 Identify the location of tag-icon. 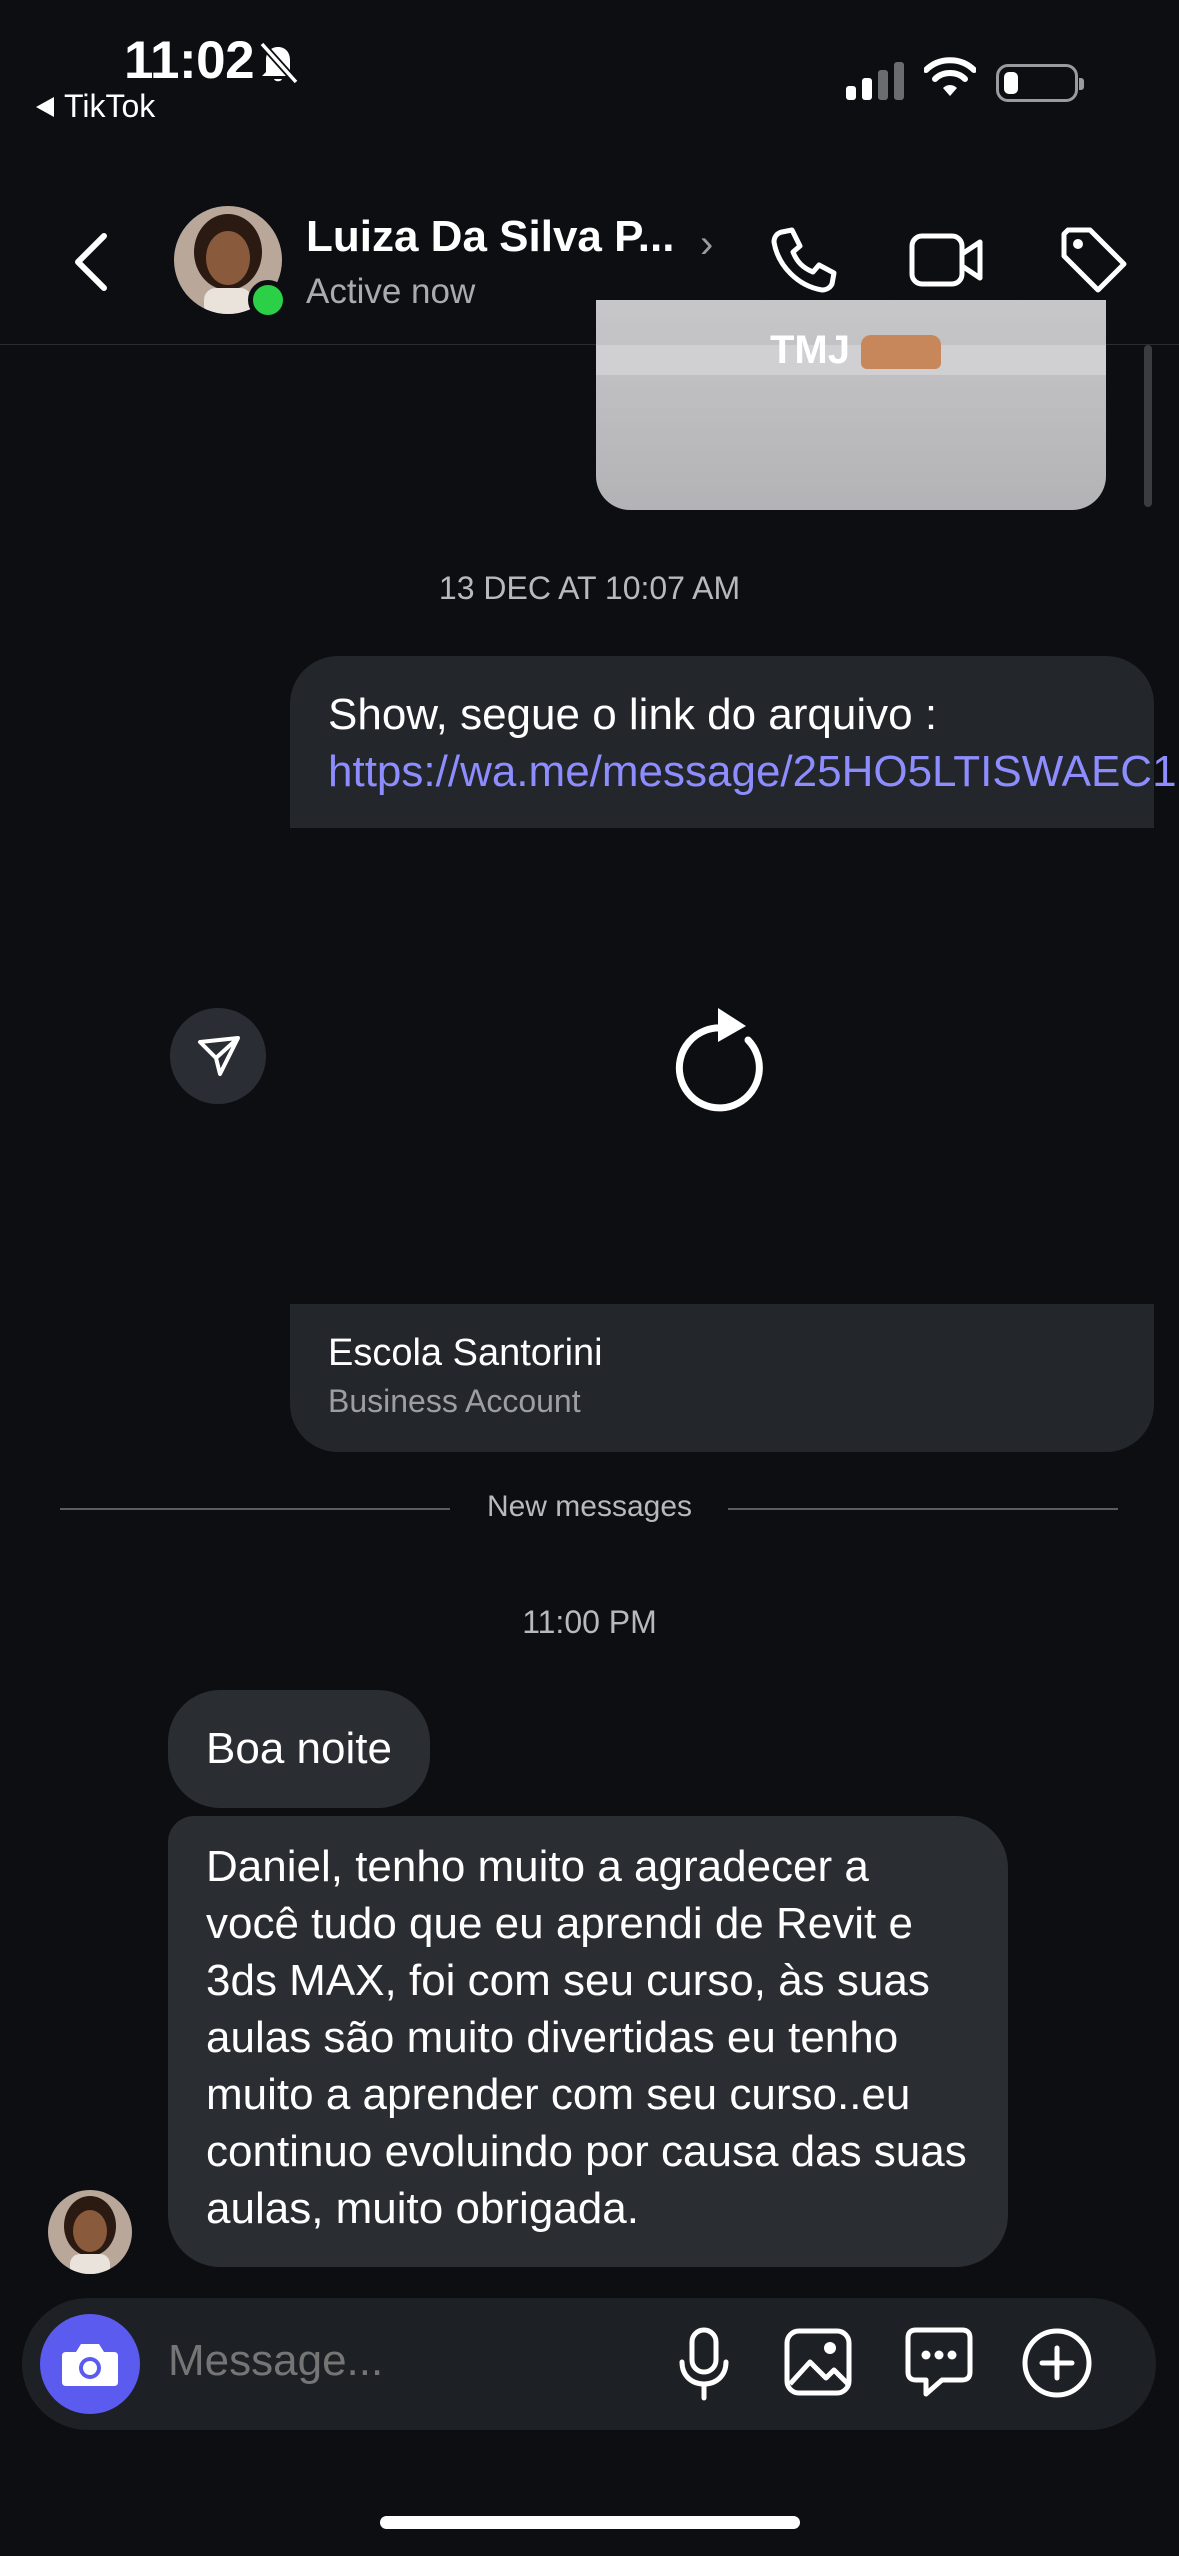
(1094, 260).